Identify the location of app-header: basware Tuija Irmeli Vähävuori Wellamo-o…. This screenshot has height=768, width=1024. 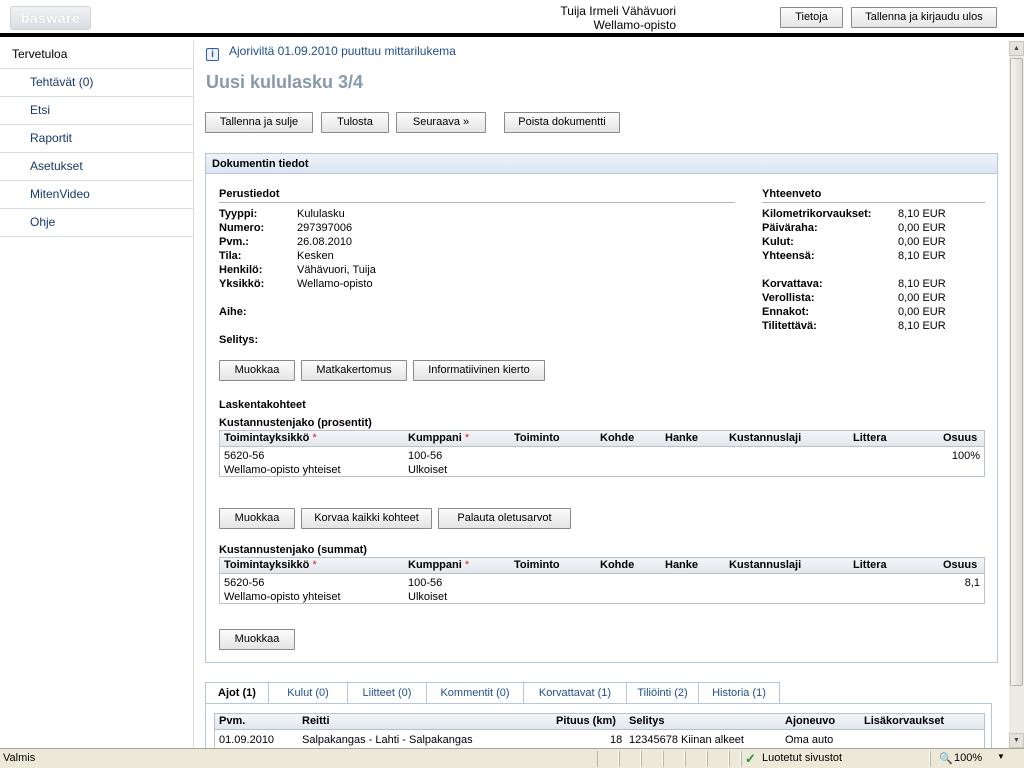
(512, 18).